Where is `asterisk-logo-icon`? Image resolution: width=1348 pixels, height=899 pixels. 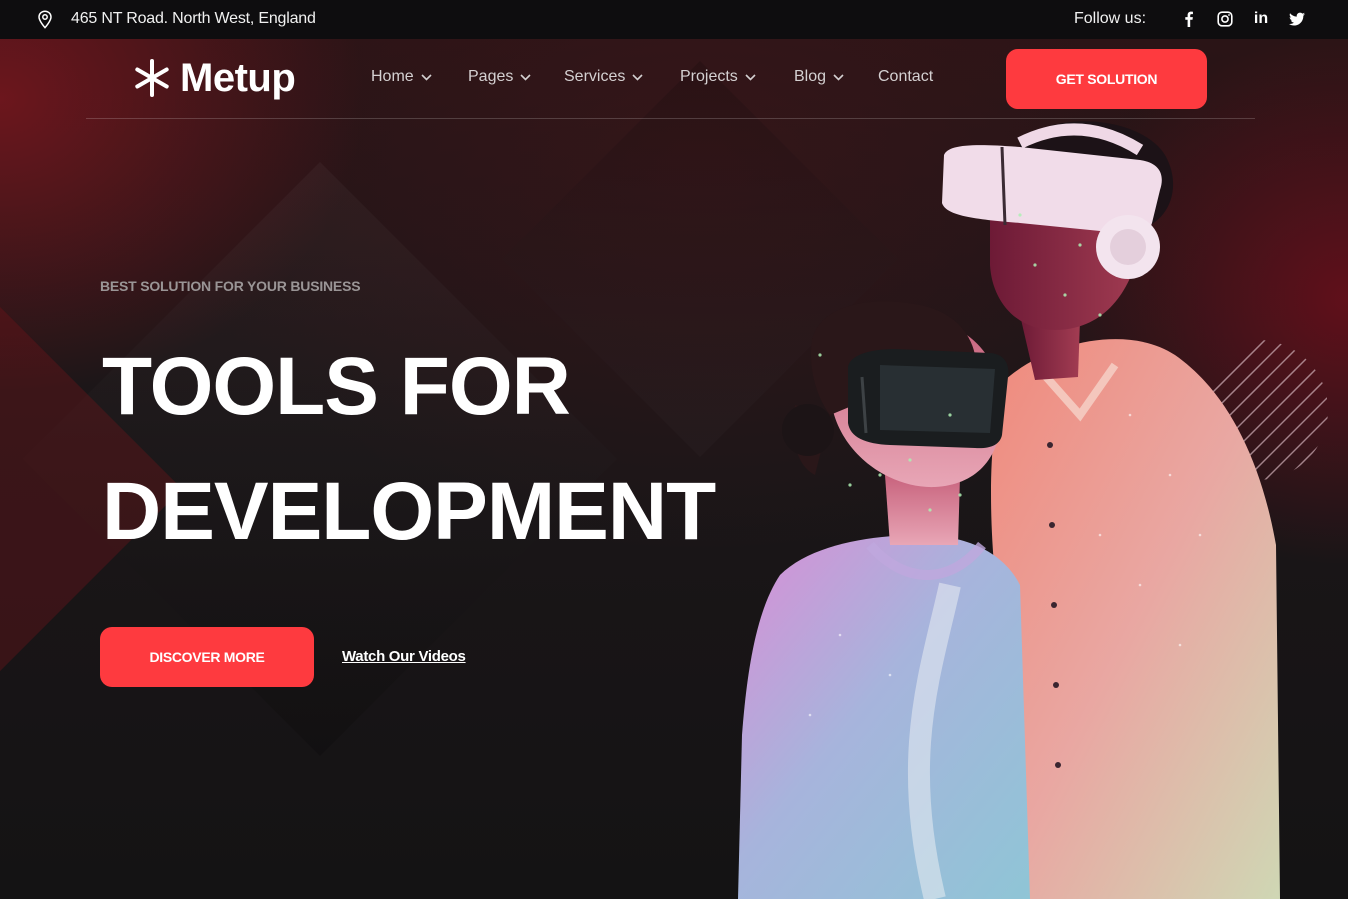 asterisk-logo-icon is located at coordinates (152, 78).